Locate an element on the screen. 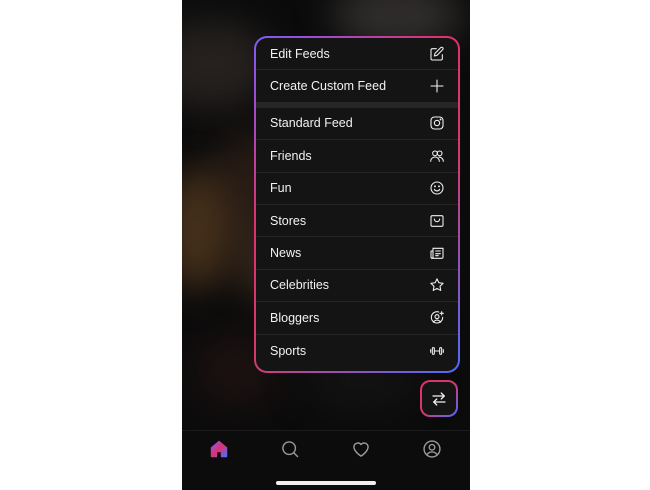  tab-likes is located at coordinates (361, 449).